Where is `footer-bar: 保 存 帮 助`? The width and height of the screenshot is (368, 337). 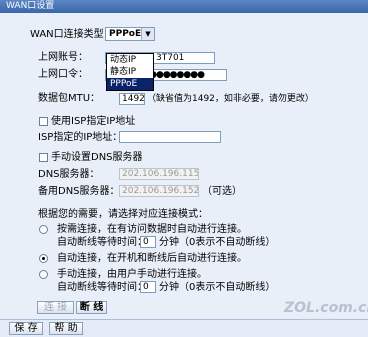
footer-bar: 保 存 帮 助 is located at coordinates (184, 328).